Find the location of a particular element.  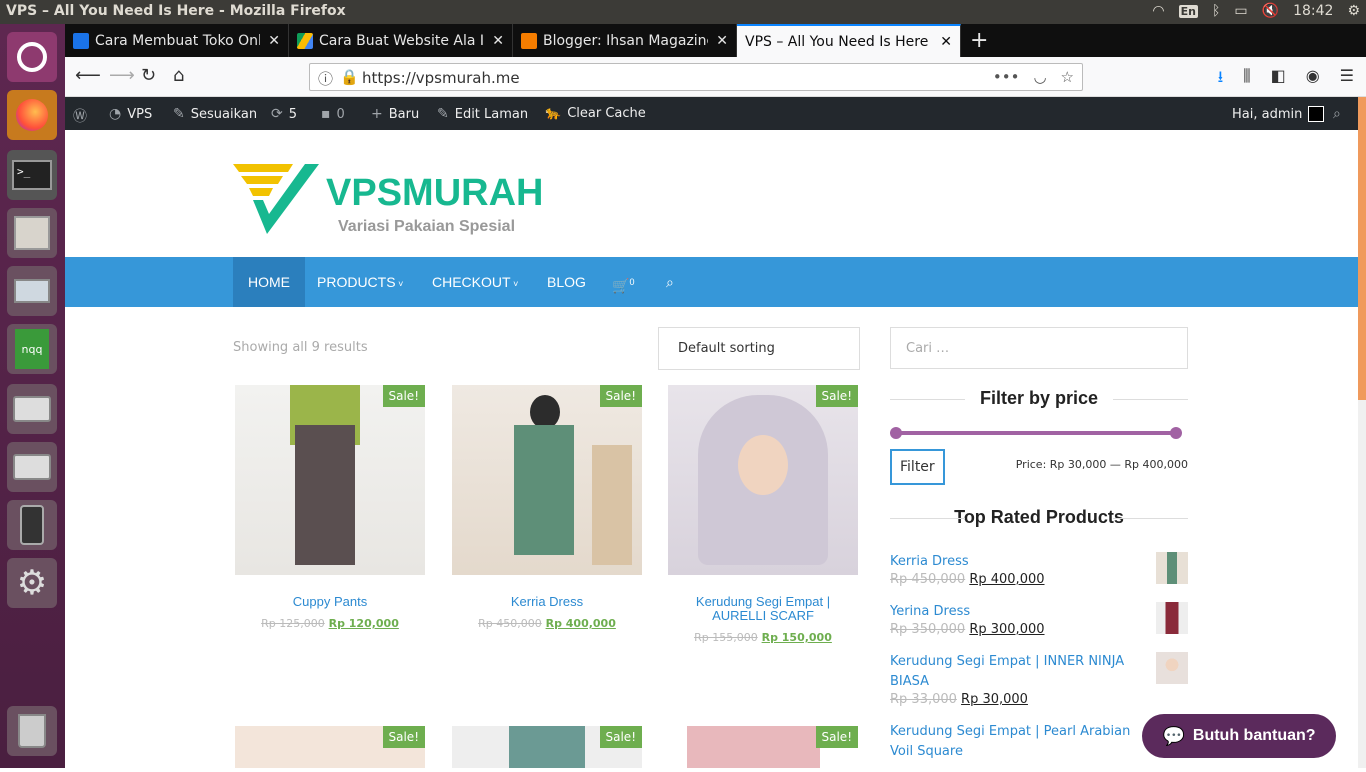

scrollbar is located at coordinates (1362, 432).